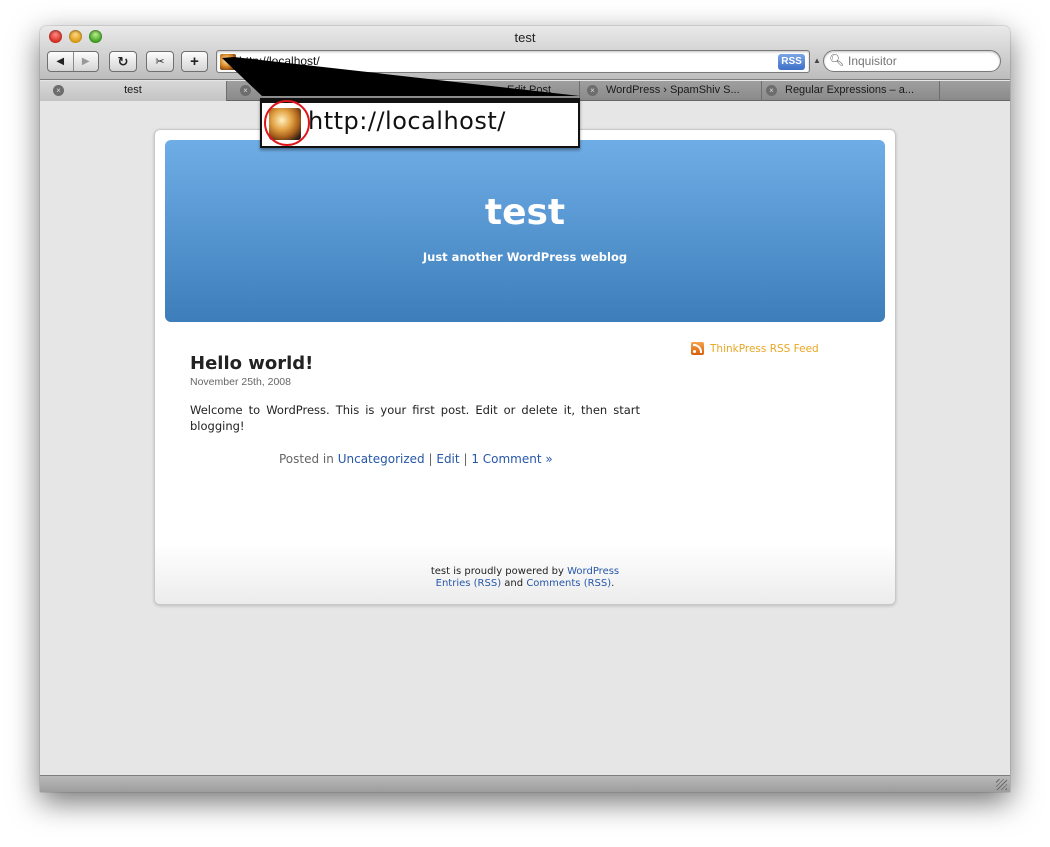 This screenshot has height=847, width=1050. What do you see at coordinates (407, 121) in the screenshot?
I see `zoomed-url: http://localhost/` at bounding box center [407, 121].